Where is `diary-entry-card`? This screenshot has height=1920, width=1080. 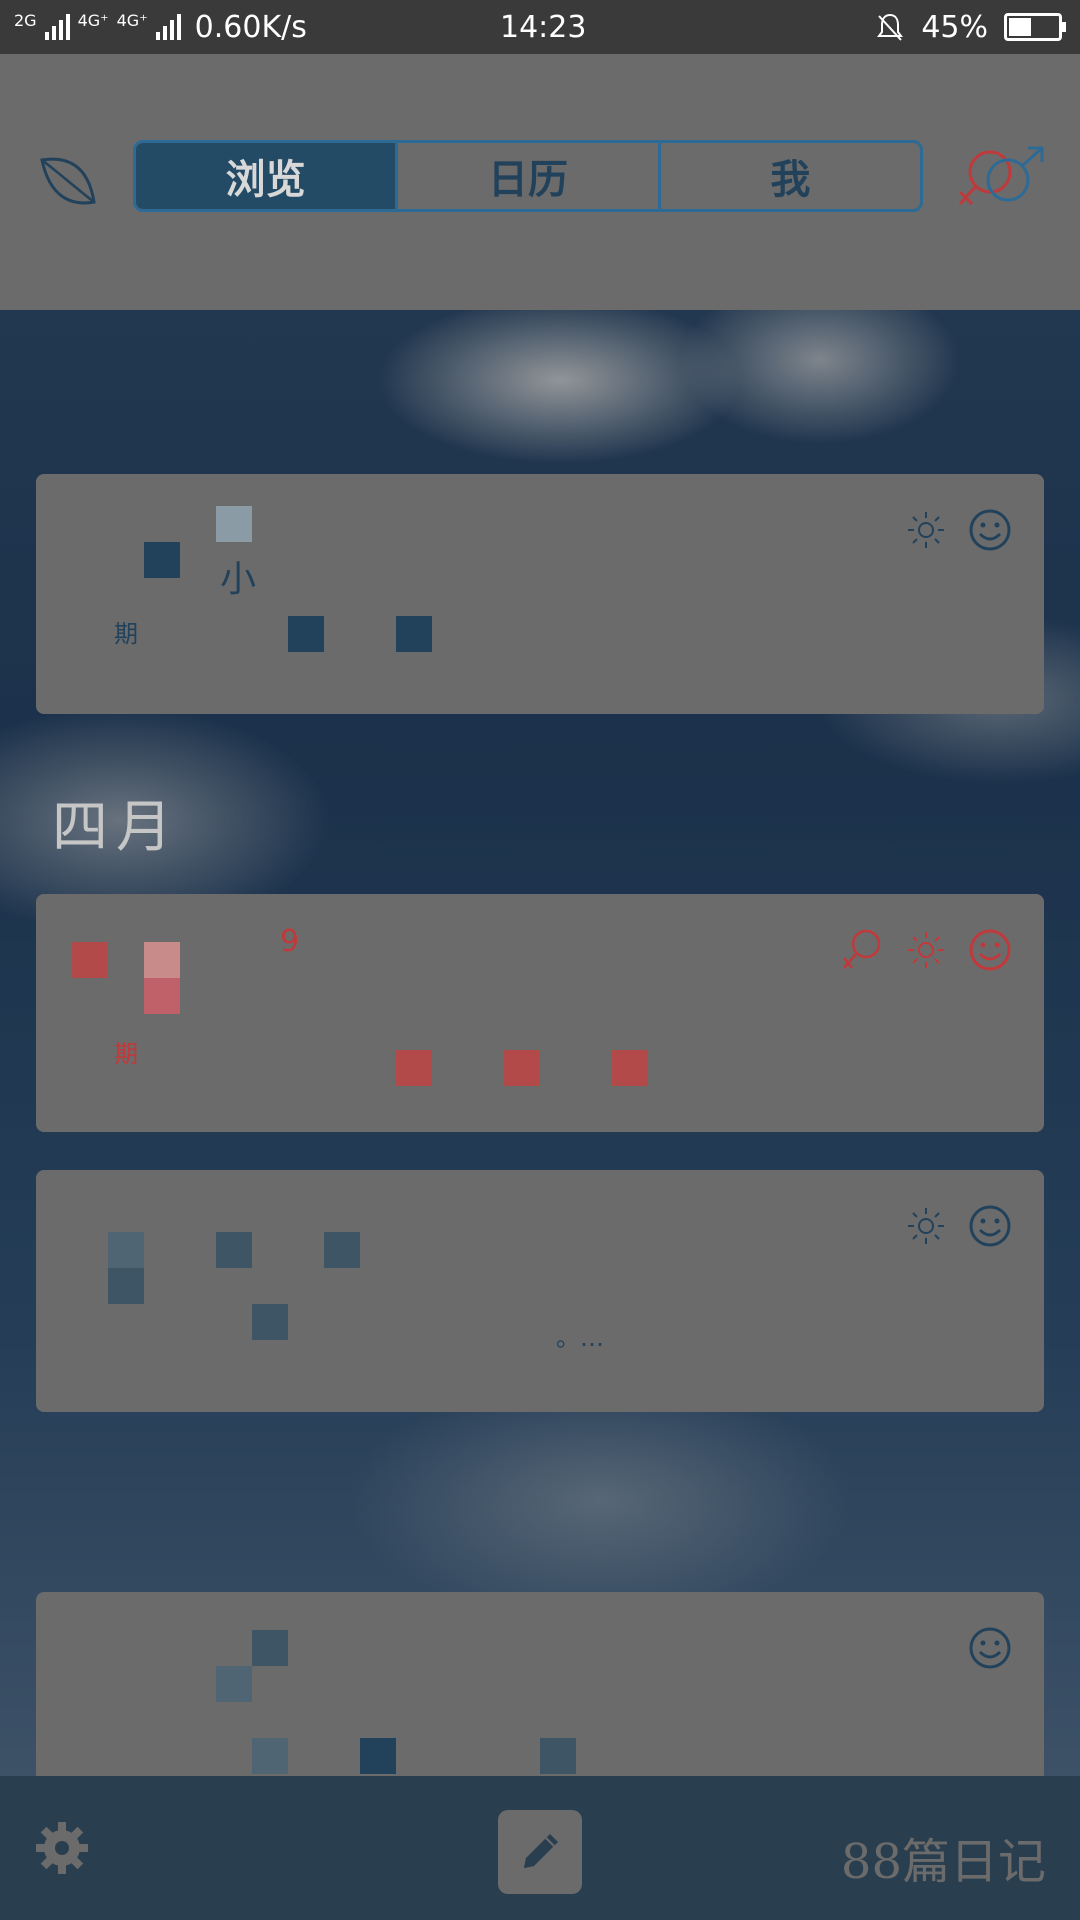
diary-entry-card is located at coordinates (540, 1692).